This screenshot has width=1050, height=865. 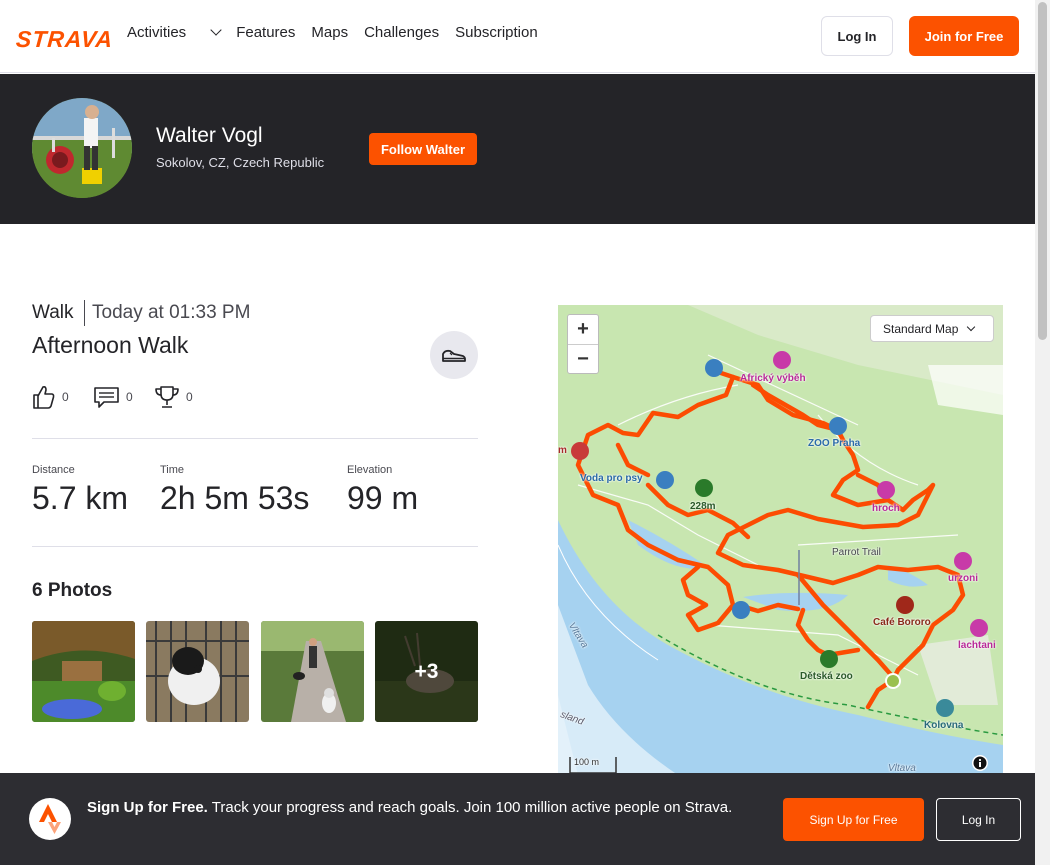 What do you see at coordinates (703, 506) in the screenshot?
I see `map-label: 228m` at bounding box center [703, 506].